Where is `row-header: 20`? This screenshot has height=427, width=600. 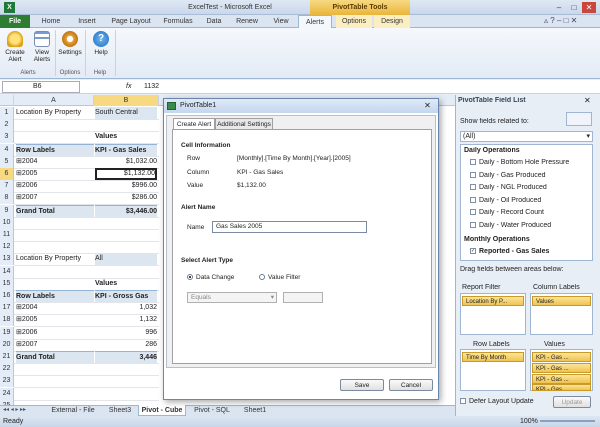
row-header: 20 is located at coordinates (7, 345).